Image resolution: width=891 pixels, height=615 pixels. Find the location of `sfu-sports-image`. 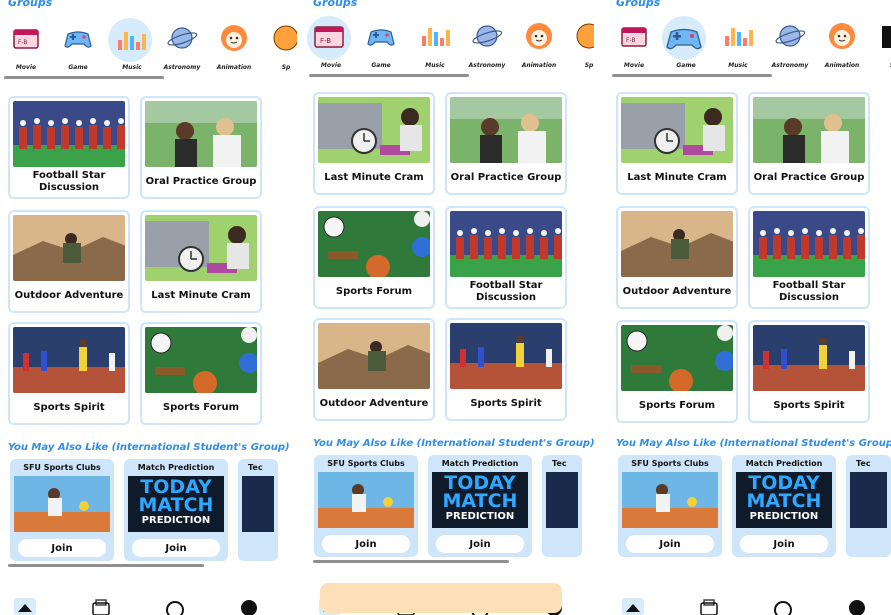

sfu-sports-image is located at coordinates (62, 504).